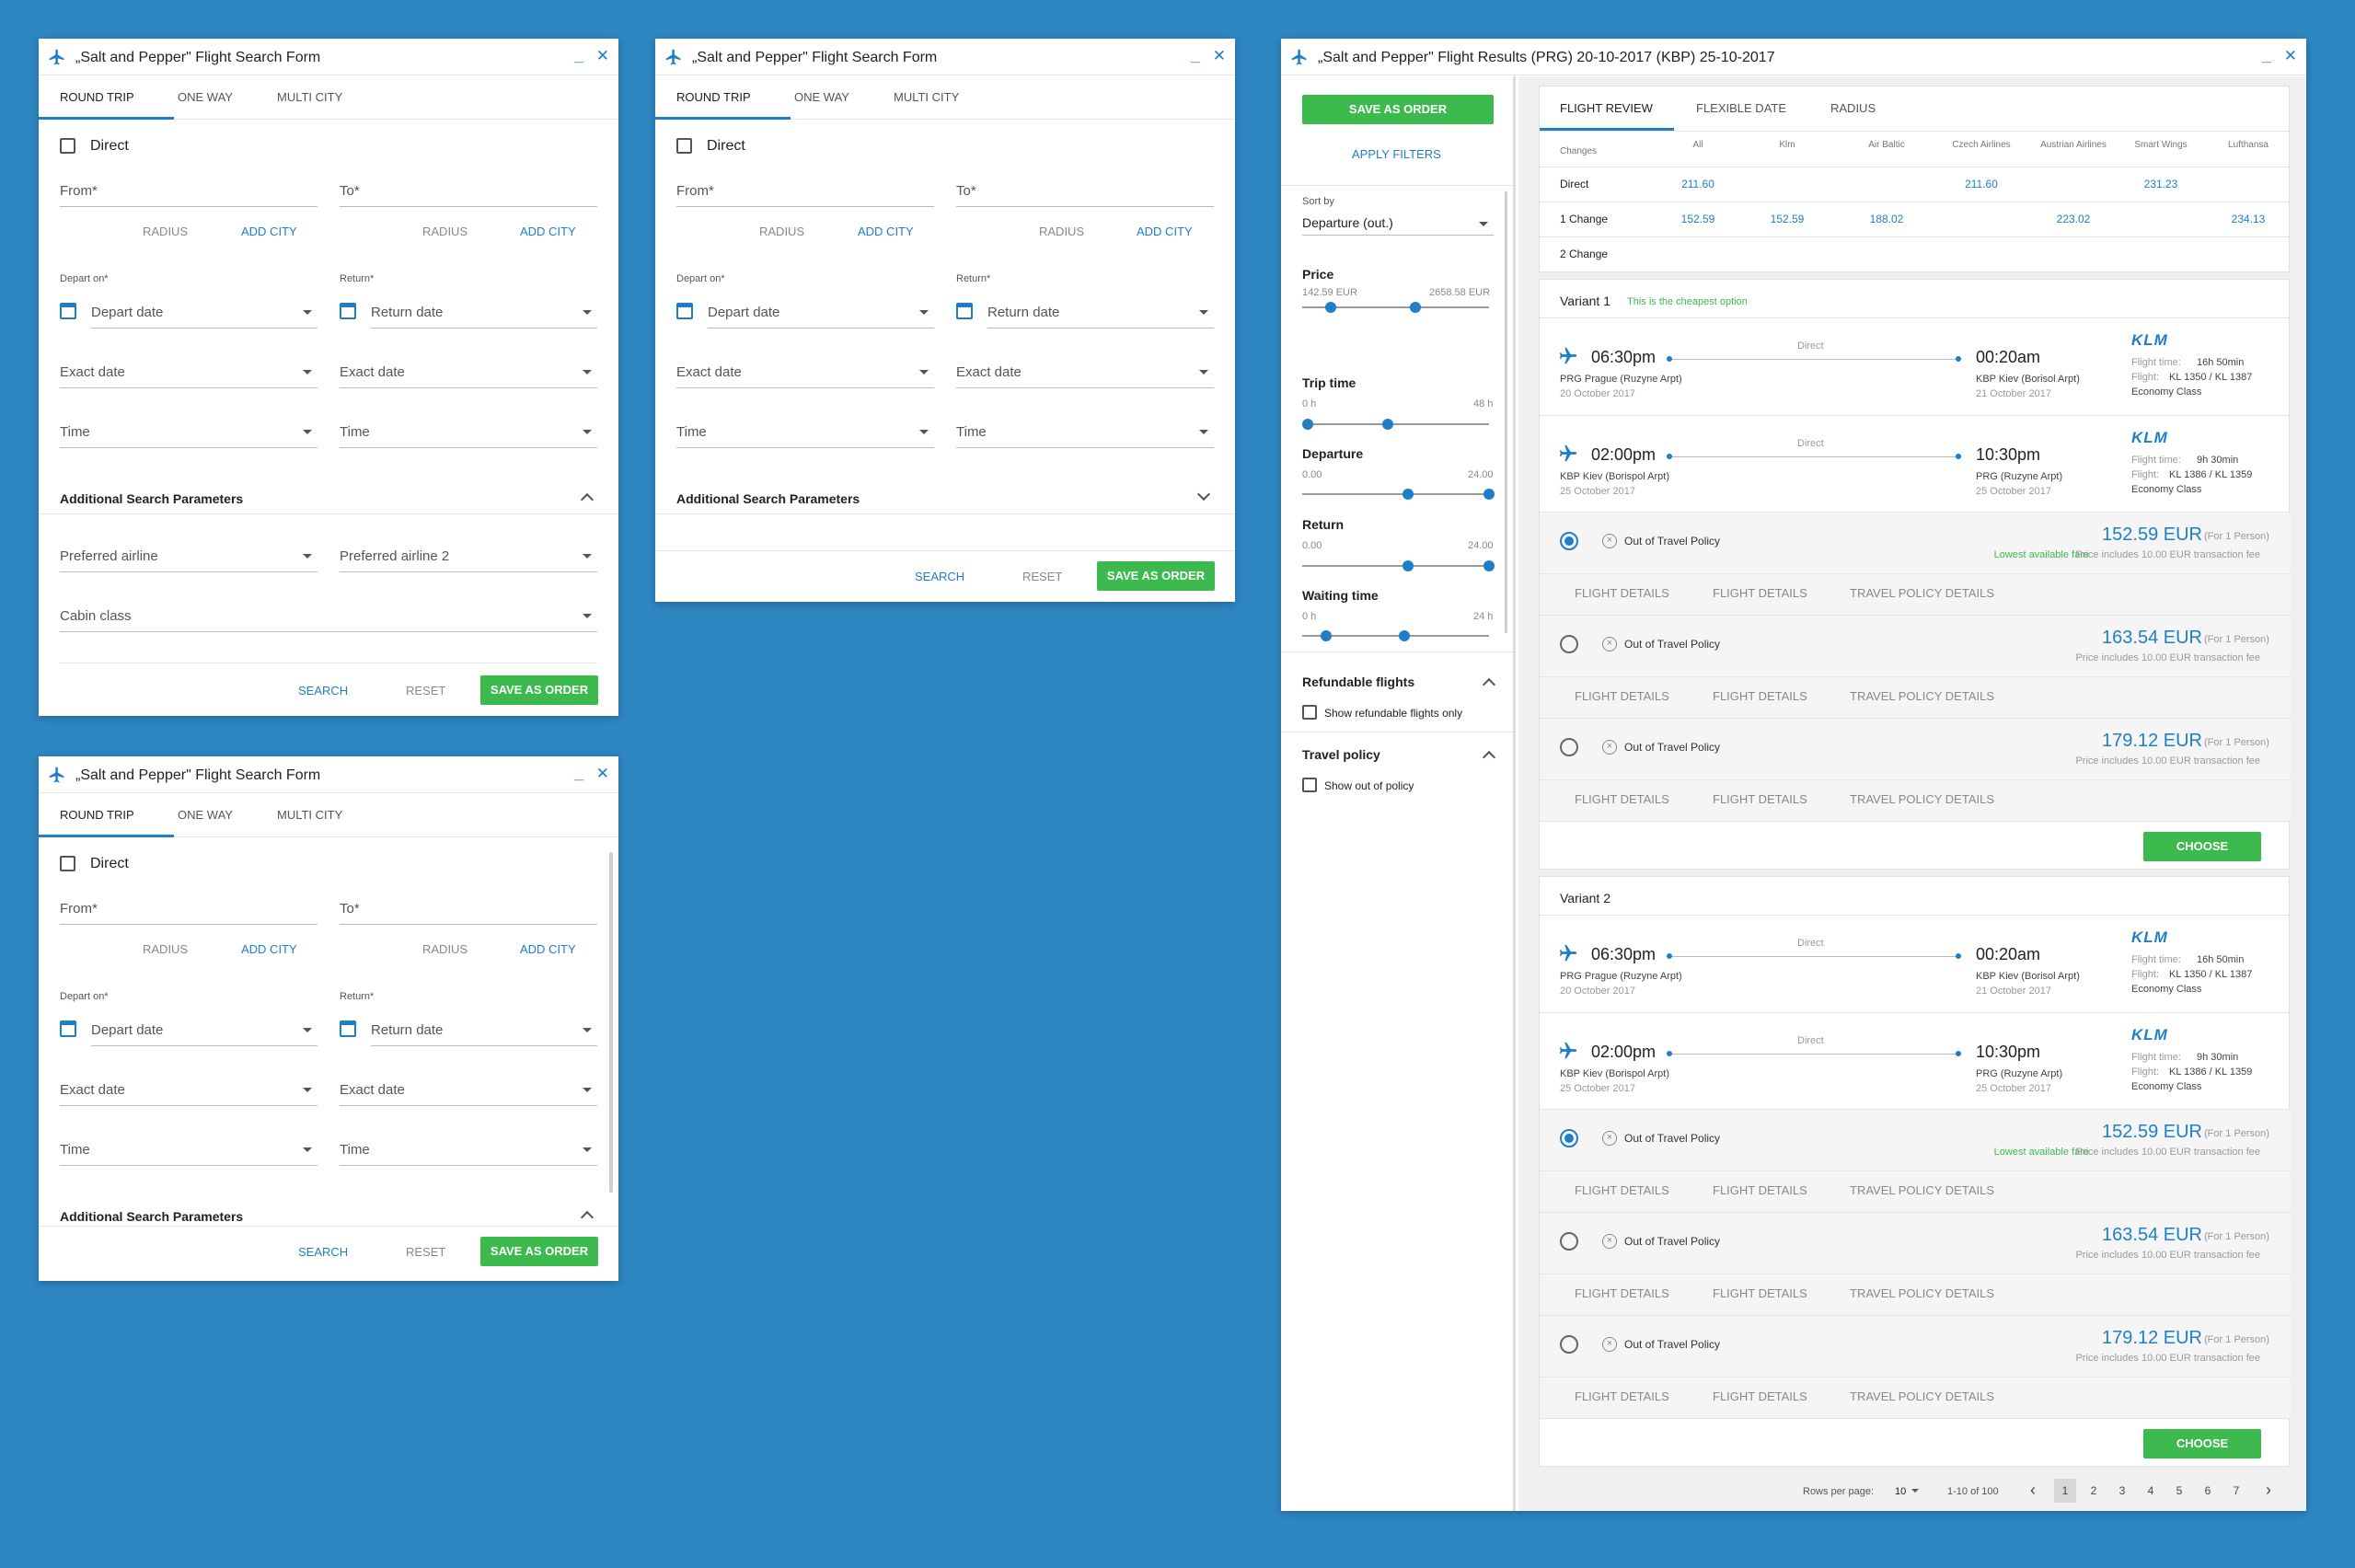 The image size is (2355, 1568). What do you see at coordinates (539, 690) in the screenshot?
I see `save-as-order-button: SAVE AS ORDER` at bounding box center [539, 690].